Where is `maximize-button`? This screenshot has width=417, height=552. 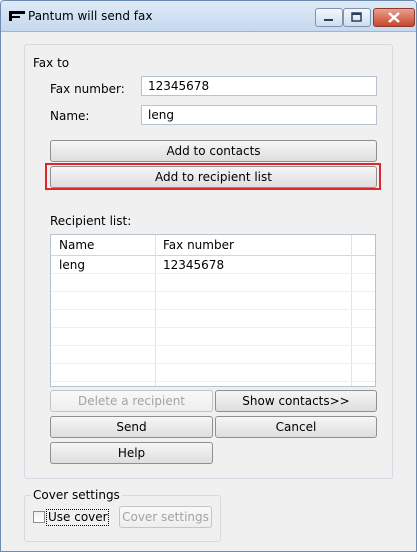 maximize-button is located at coordinates (357, 17).